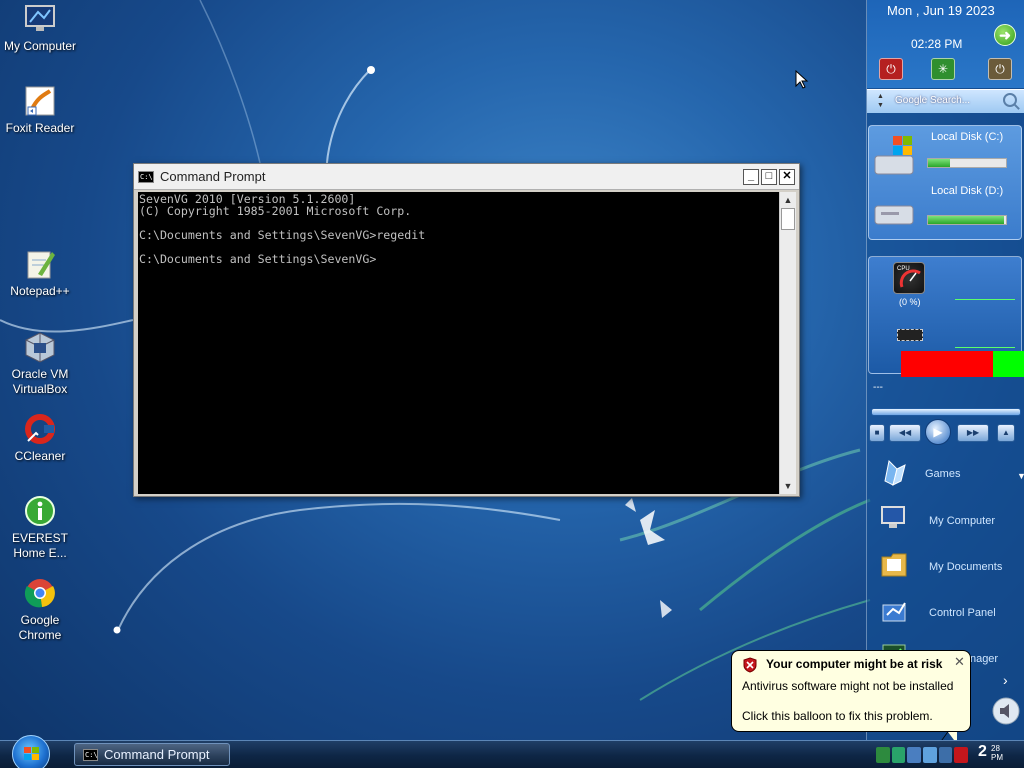 The height and width of the screenshot is (768, 1024). I want to click on notepad-plus-plus-icon, so click(40, 264).